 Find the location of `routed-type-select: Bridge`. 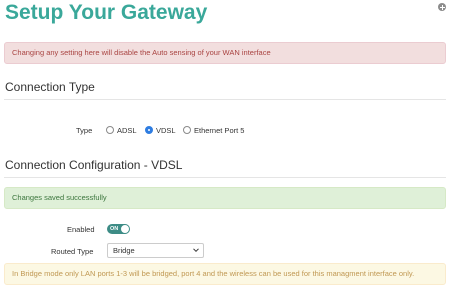

routed-type-select: Bridge is located at coordinates (155, 250).